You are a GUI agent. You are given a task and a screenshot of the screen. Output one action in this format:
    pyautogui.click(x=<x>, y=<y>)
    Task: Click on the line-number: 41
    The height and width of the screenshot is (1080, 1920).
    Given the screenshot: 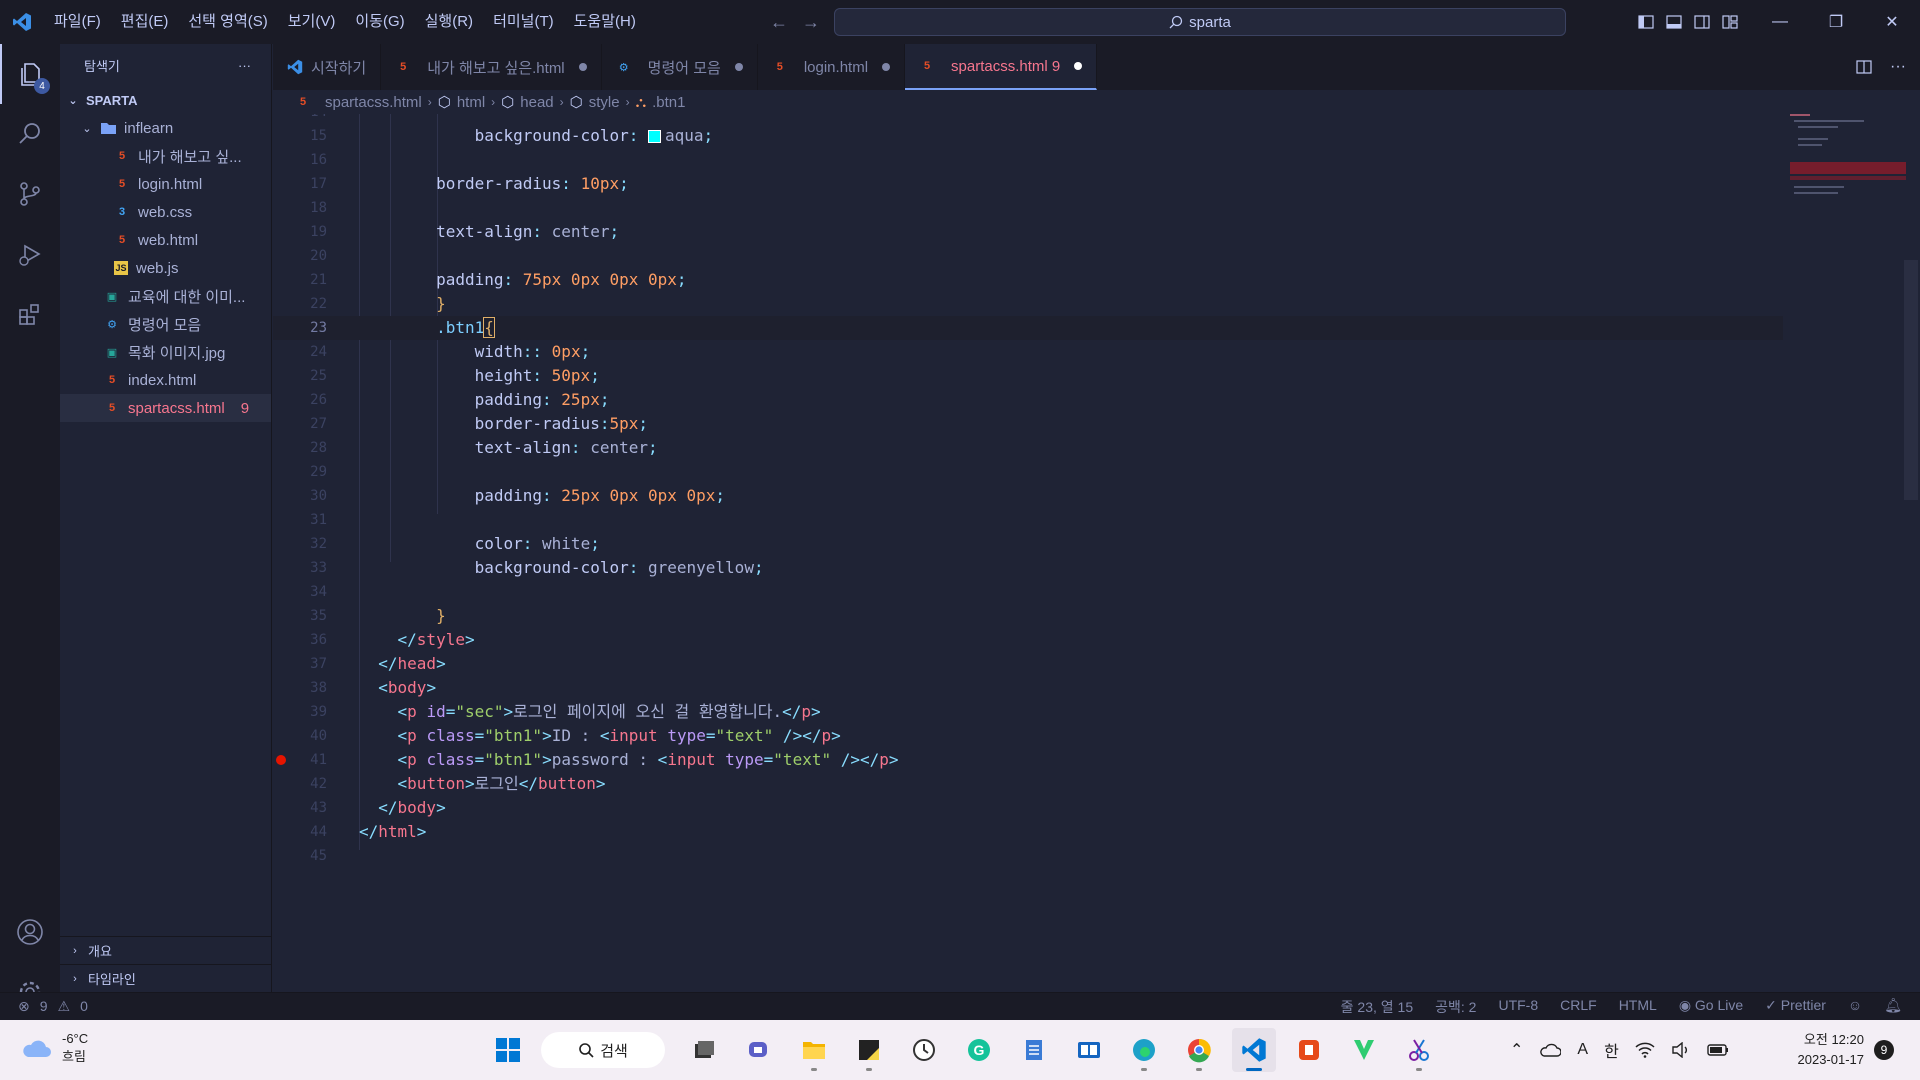 What is the action you would take?
    pyautogui.click(x=318, y=760)
    